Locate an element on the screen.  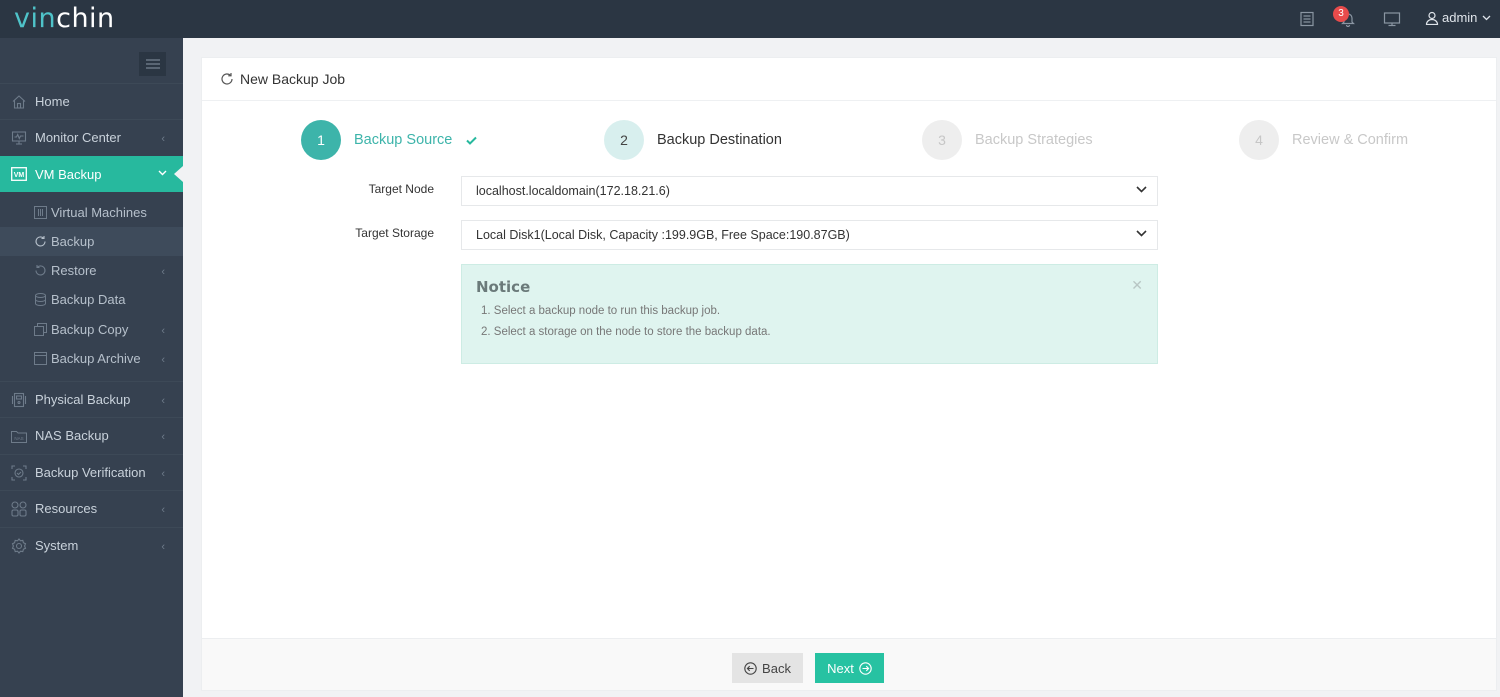
sidebar-toggle-button is located at coordinates (152, 64).